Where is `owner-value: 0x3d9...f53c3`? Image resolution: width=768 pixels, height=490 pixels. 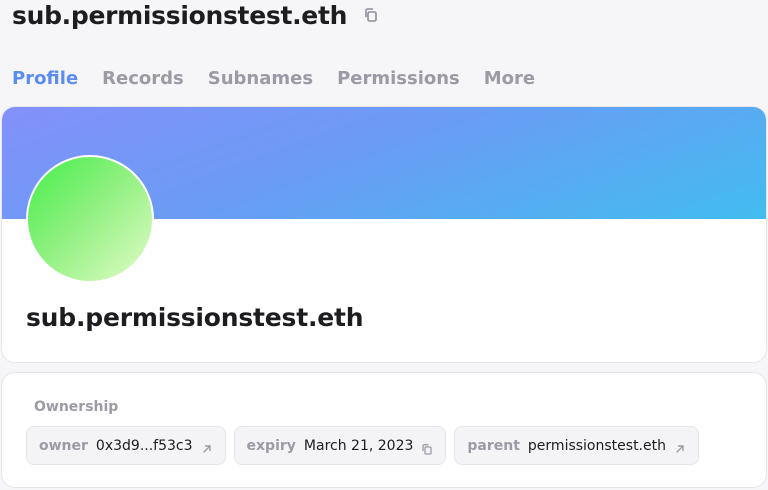 owner-value: 0x3d9...f53c3 is located at coordinates (144, 445).